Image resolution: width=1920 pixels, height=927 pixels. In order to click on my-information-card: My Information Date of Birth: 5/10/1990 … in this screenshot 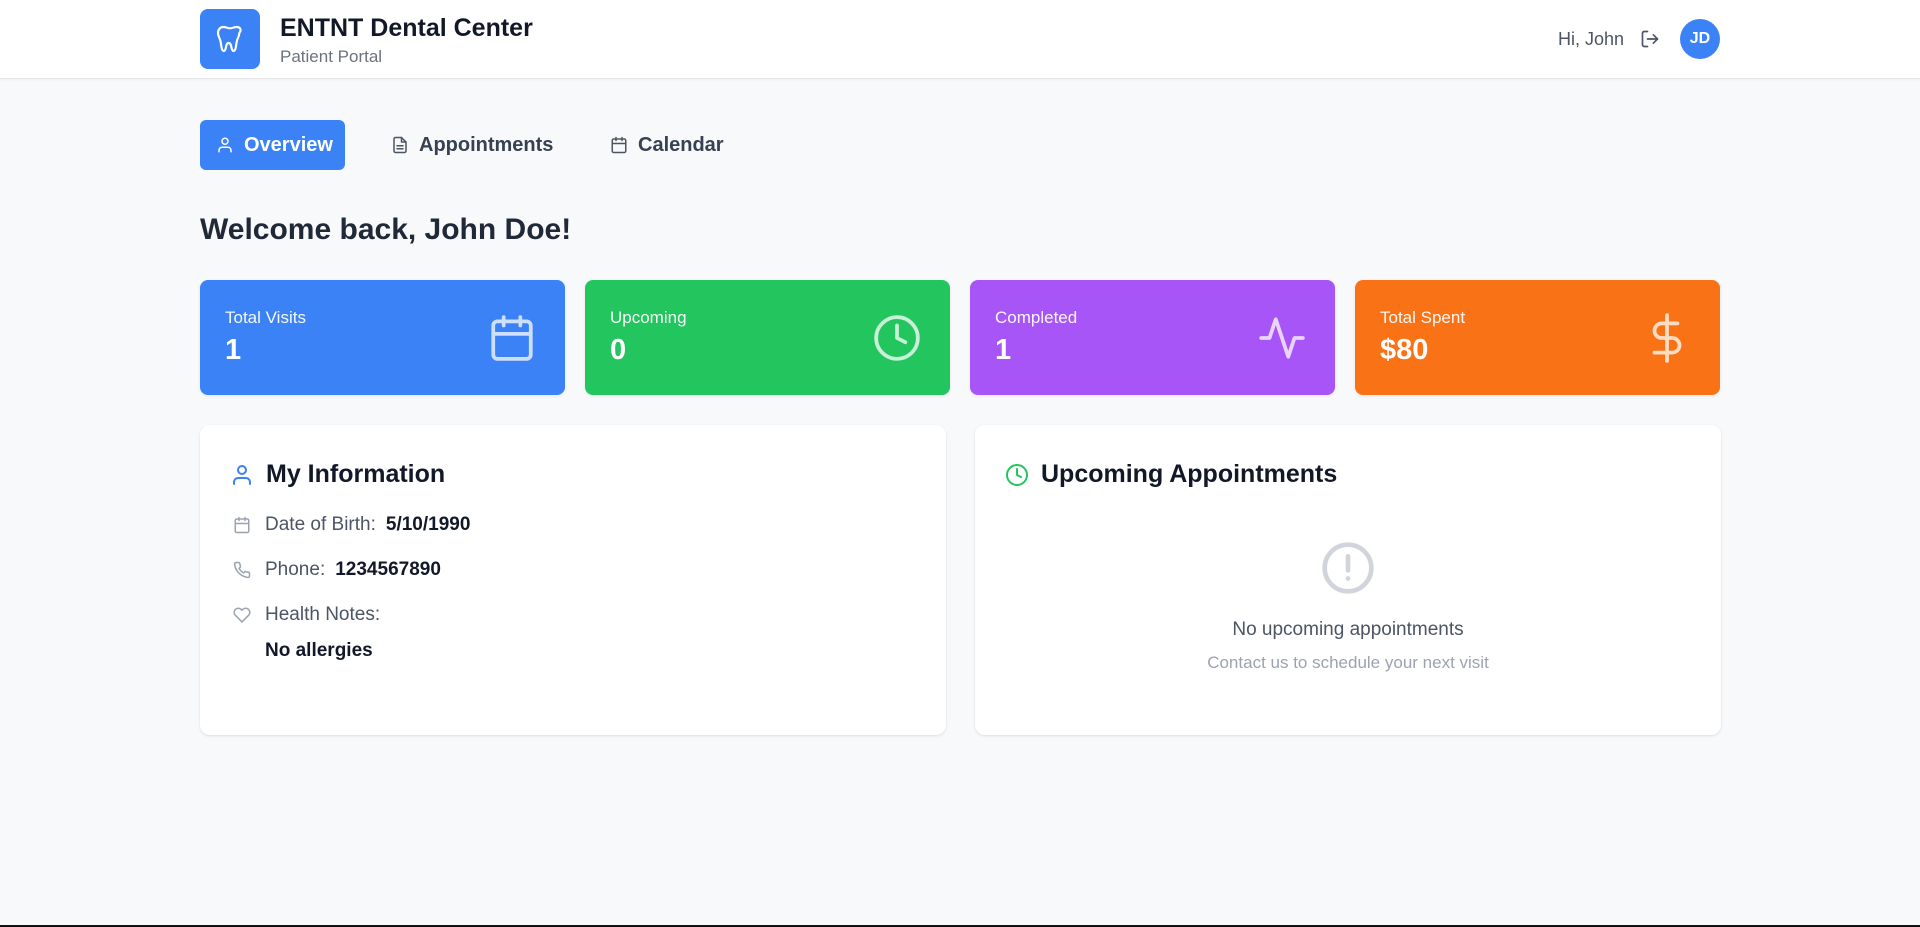, I will do `click(573, 580)`.